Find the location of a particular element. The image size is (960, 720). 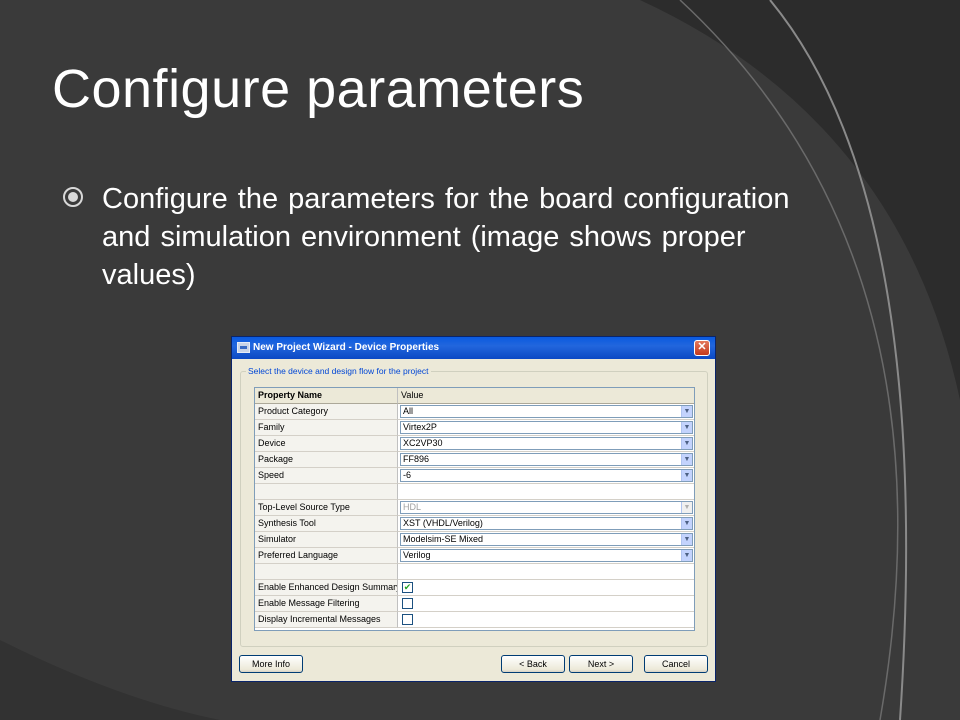

property-row: Device XC2VP30 ▼ is located at coordinates (474, 444).